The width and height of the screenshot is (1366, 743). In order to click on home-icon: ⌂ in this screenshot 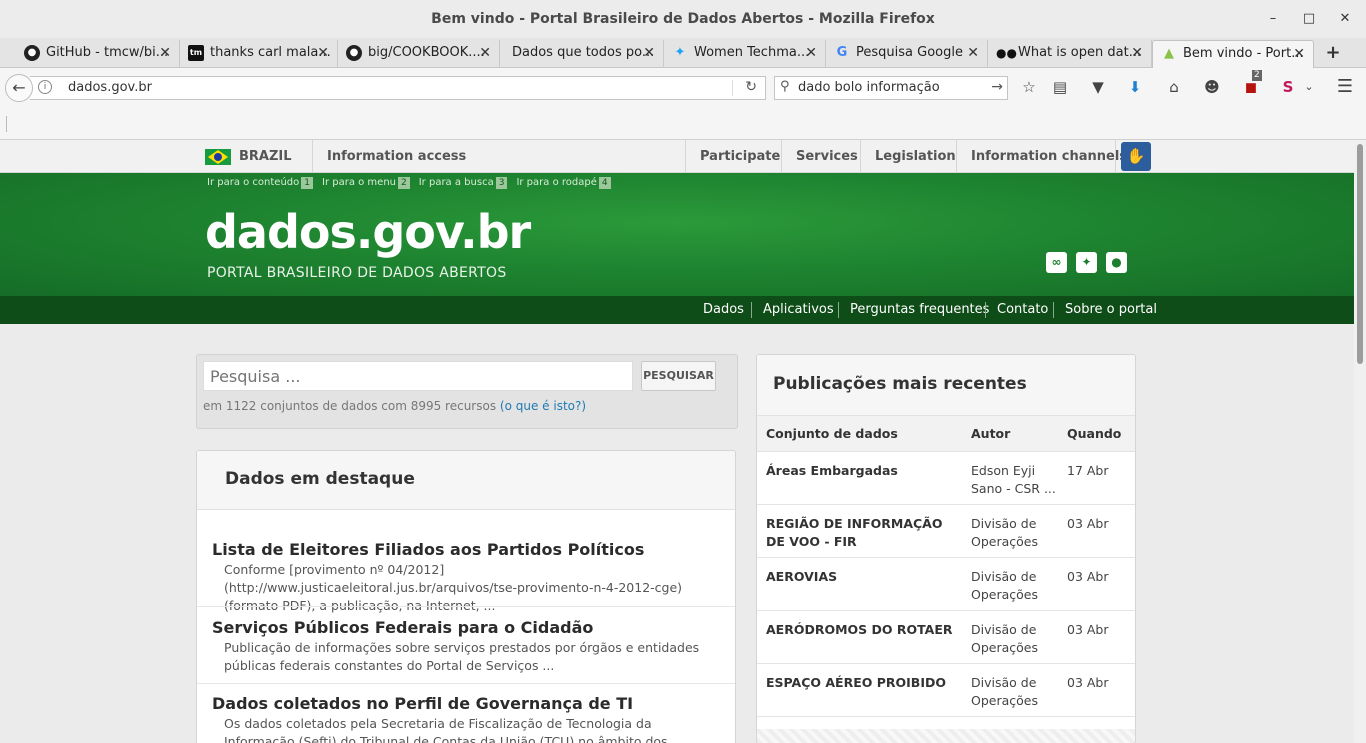, I will do `click(1174, 87)`.